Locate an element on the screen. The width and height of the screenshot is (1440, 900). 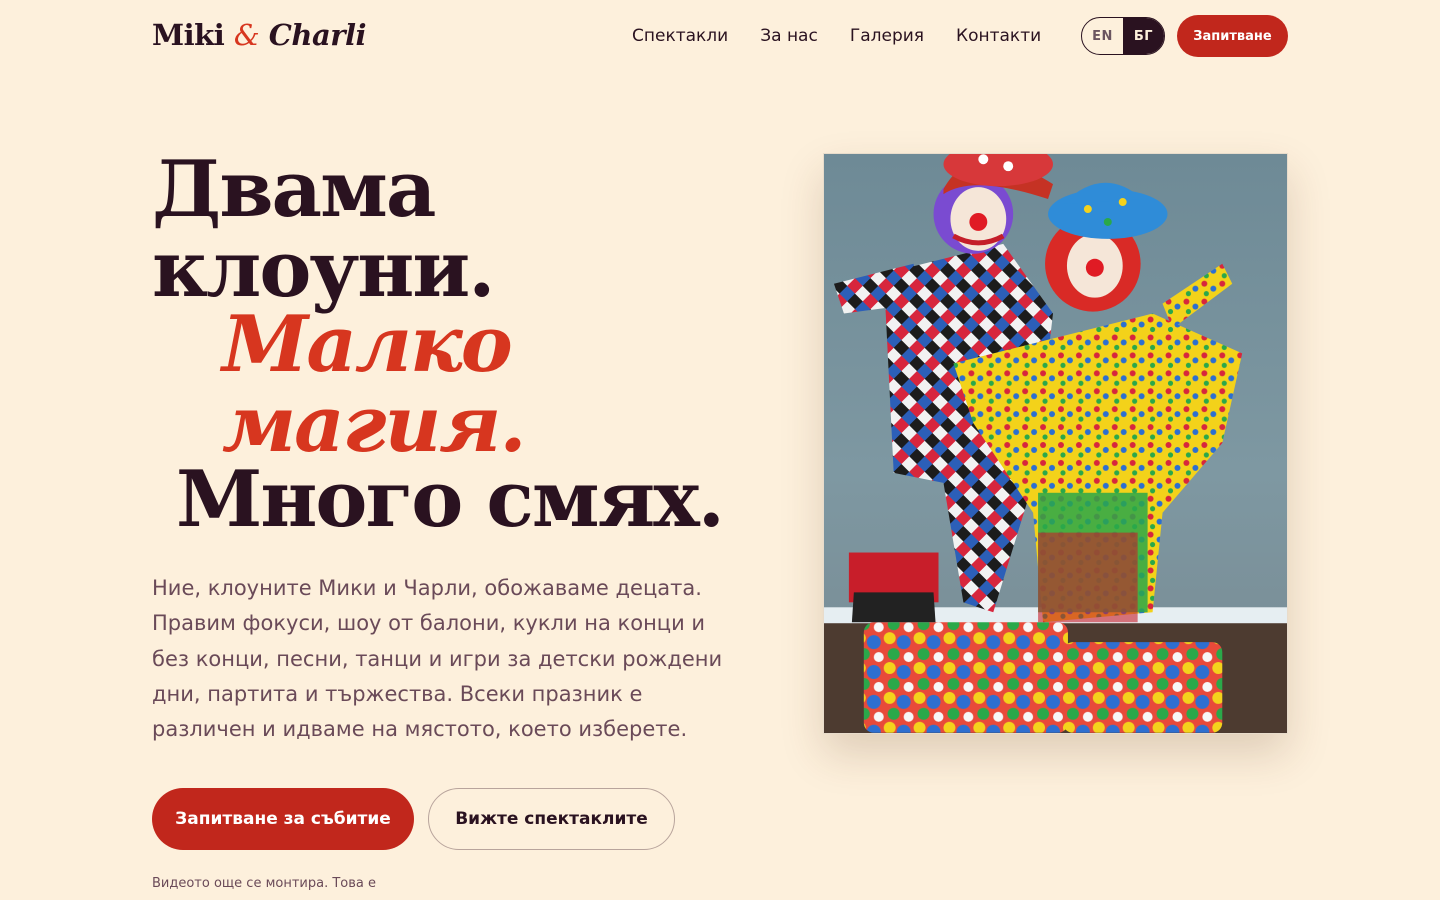
video-note: Видеото още се монтира. Това е is located at coordinates (264, 883).